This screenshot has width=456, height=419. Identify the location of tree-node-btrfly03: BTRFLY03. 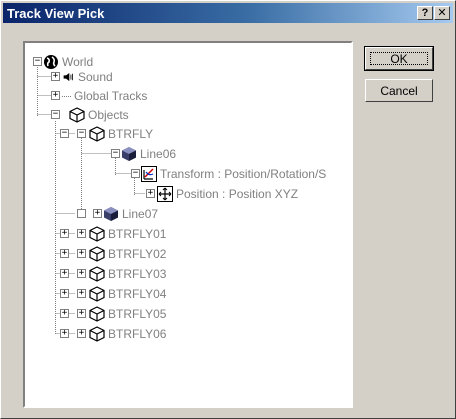
(127, 273).